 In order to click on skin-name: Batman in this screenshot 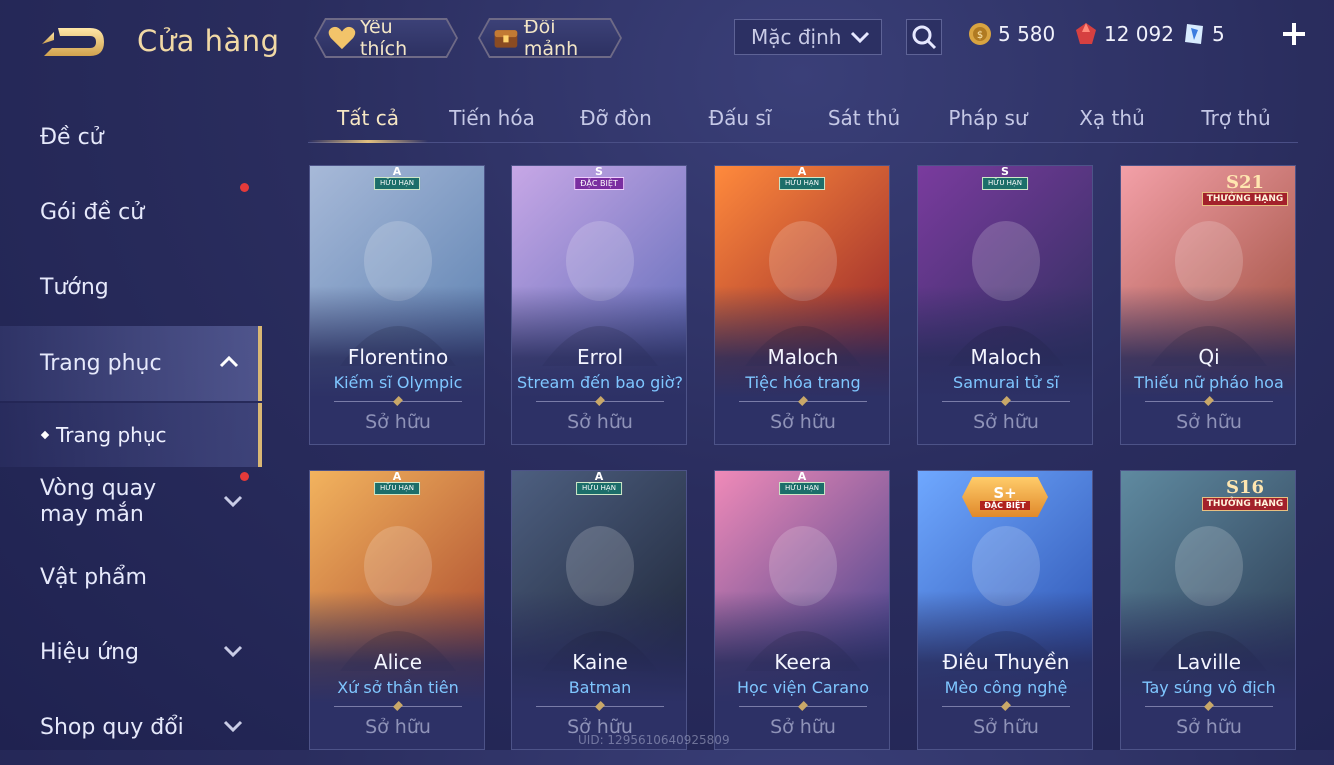, I will do `click(600, 687)`.